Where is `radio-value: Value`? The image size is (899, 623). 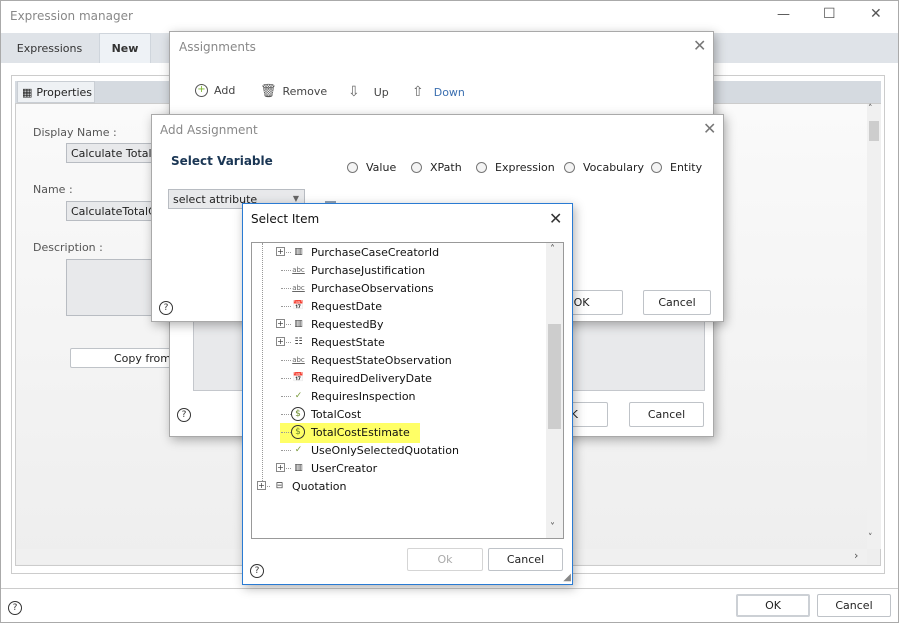 radio-value: Value is located at coordinates (371, 167).